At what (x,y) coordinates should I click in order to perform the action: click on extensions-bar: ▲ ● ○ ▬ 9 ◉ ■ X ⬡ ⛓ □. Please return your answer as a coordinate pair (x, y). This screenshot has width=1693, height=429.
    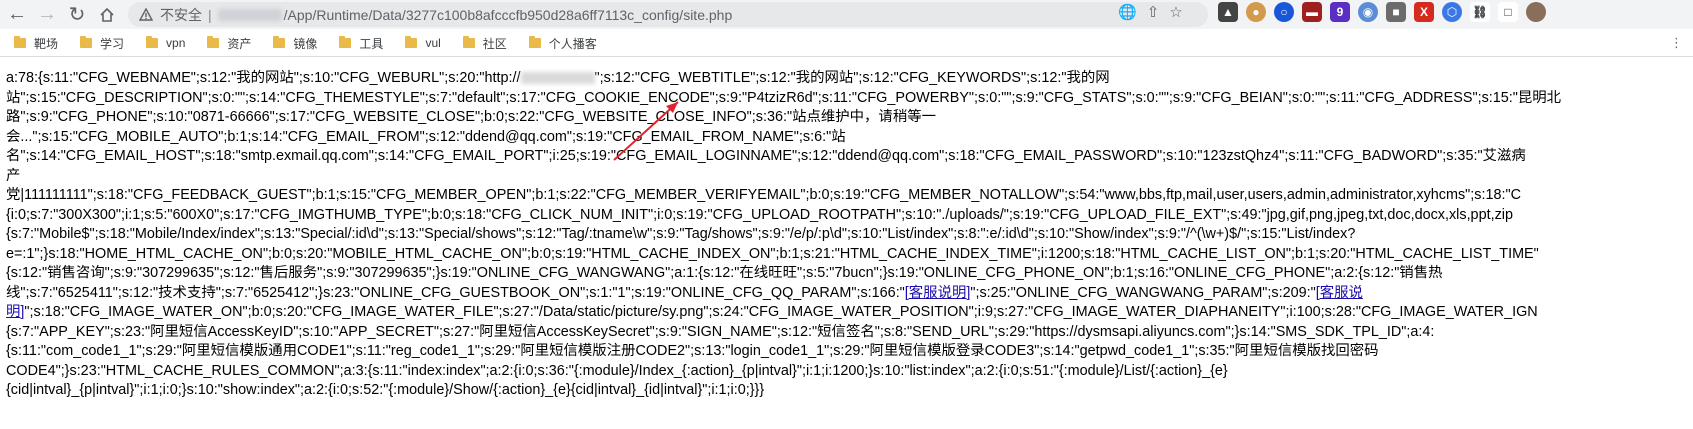
    Looking at the image, I should click on (1382, 12).